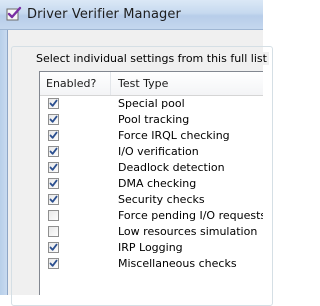 The width and height of the screenshot is (320, 306). I want to click on list-item: Force IRQL checking, so click(151, 136).